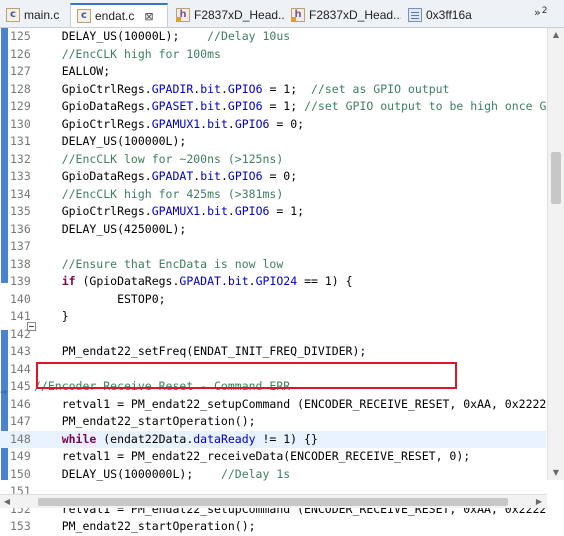  I want to click on code-line: 127 EALLOW;, so click(273, 72).